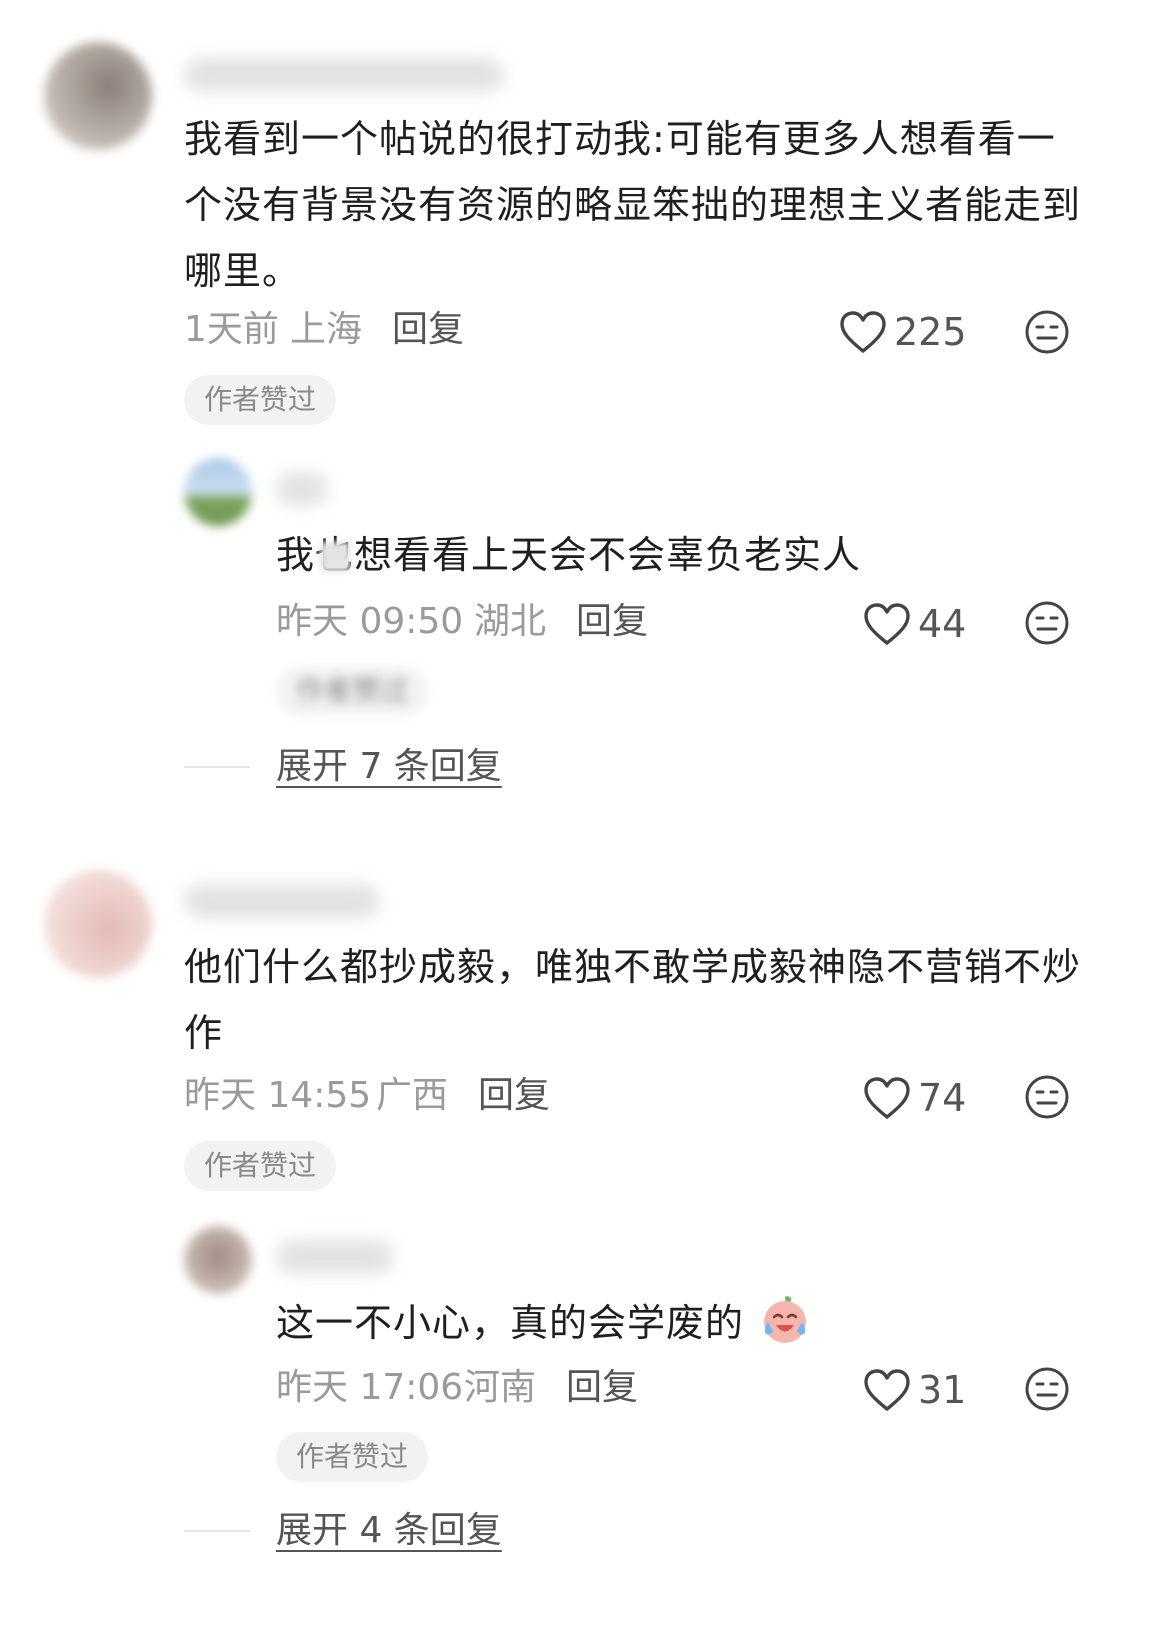  Describe the element at coordinates (389, 1531) in the screenshot. I see `expand-replies-link: 展开 4 条回复` at that location.